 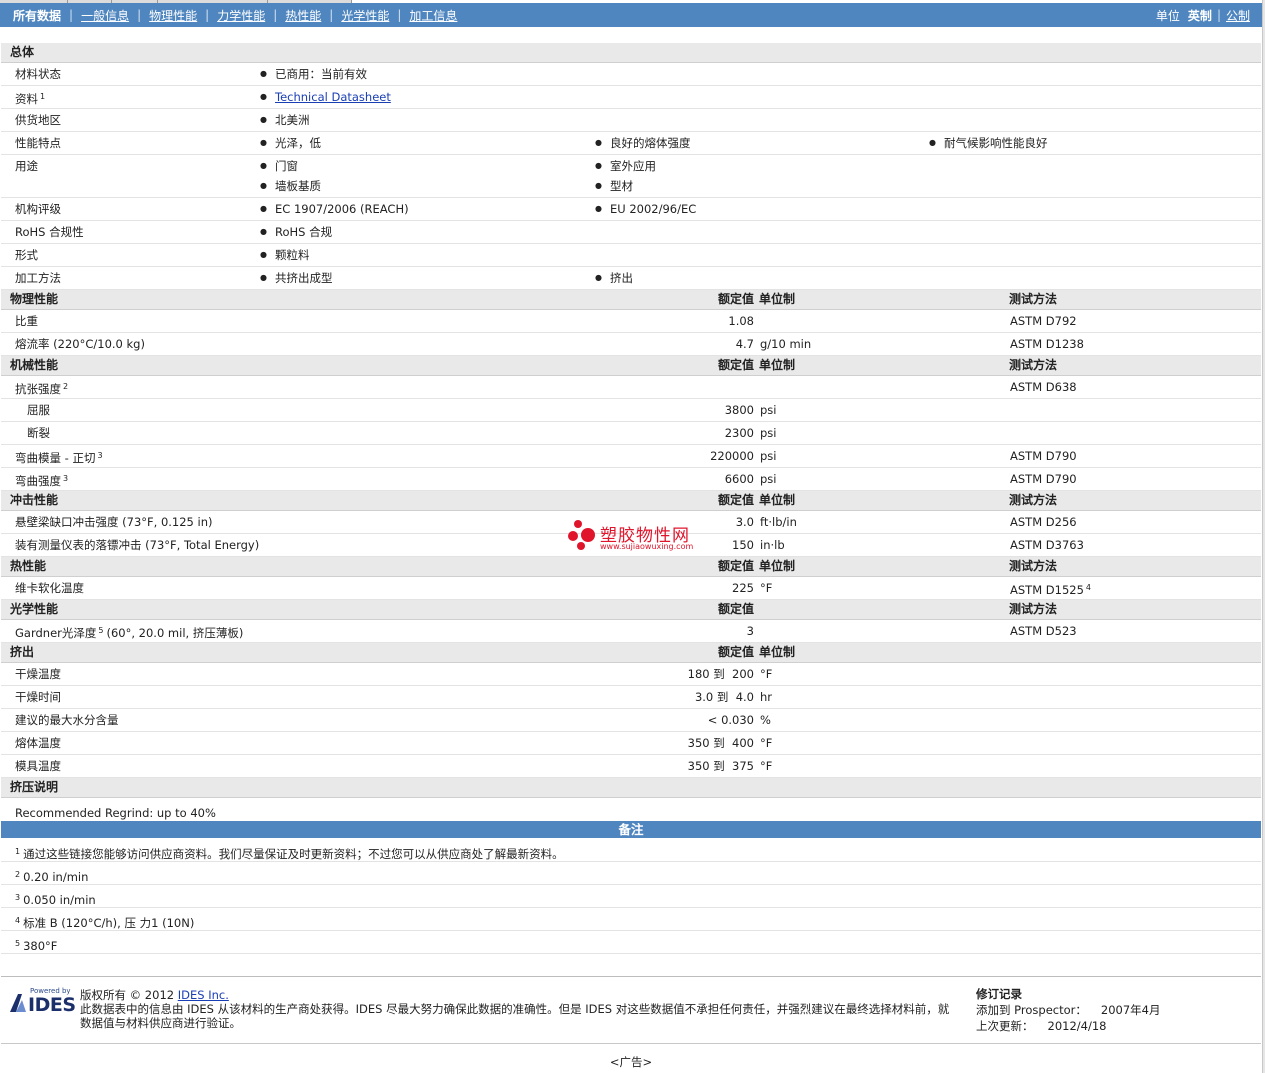 I want to click on general-row-value: 共挤出成型, so click(x=296, y=278).